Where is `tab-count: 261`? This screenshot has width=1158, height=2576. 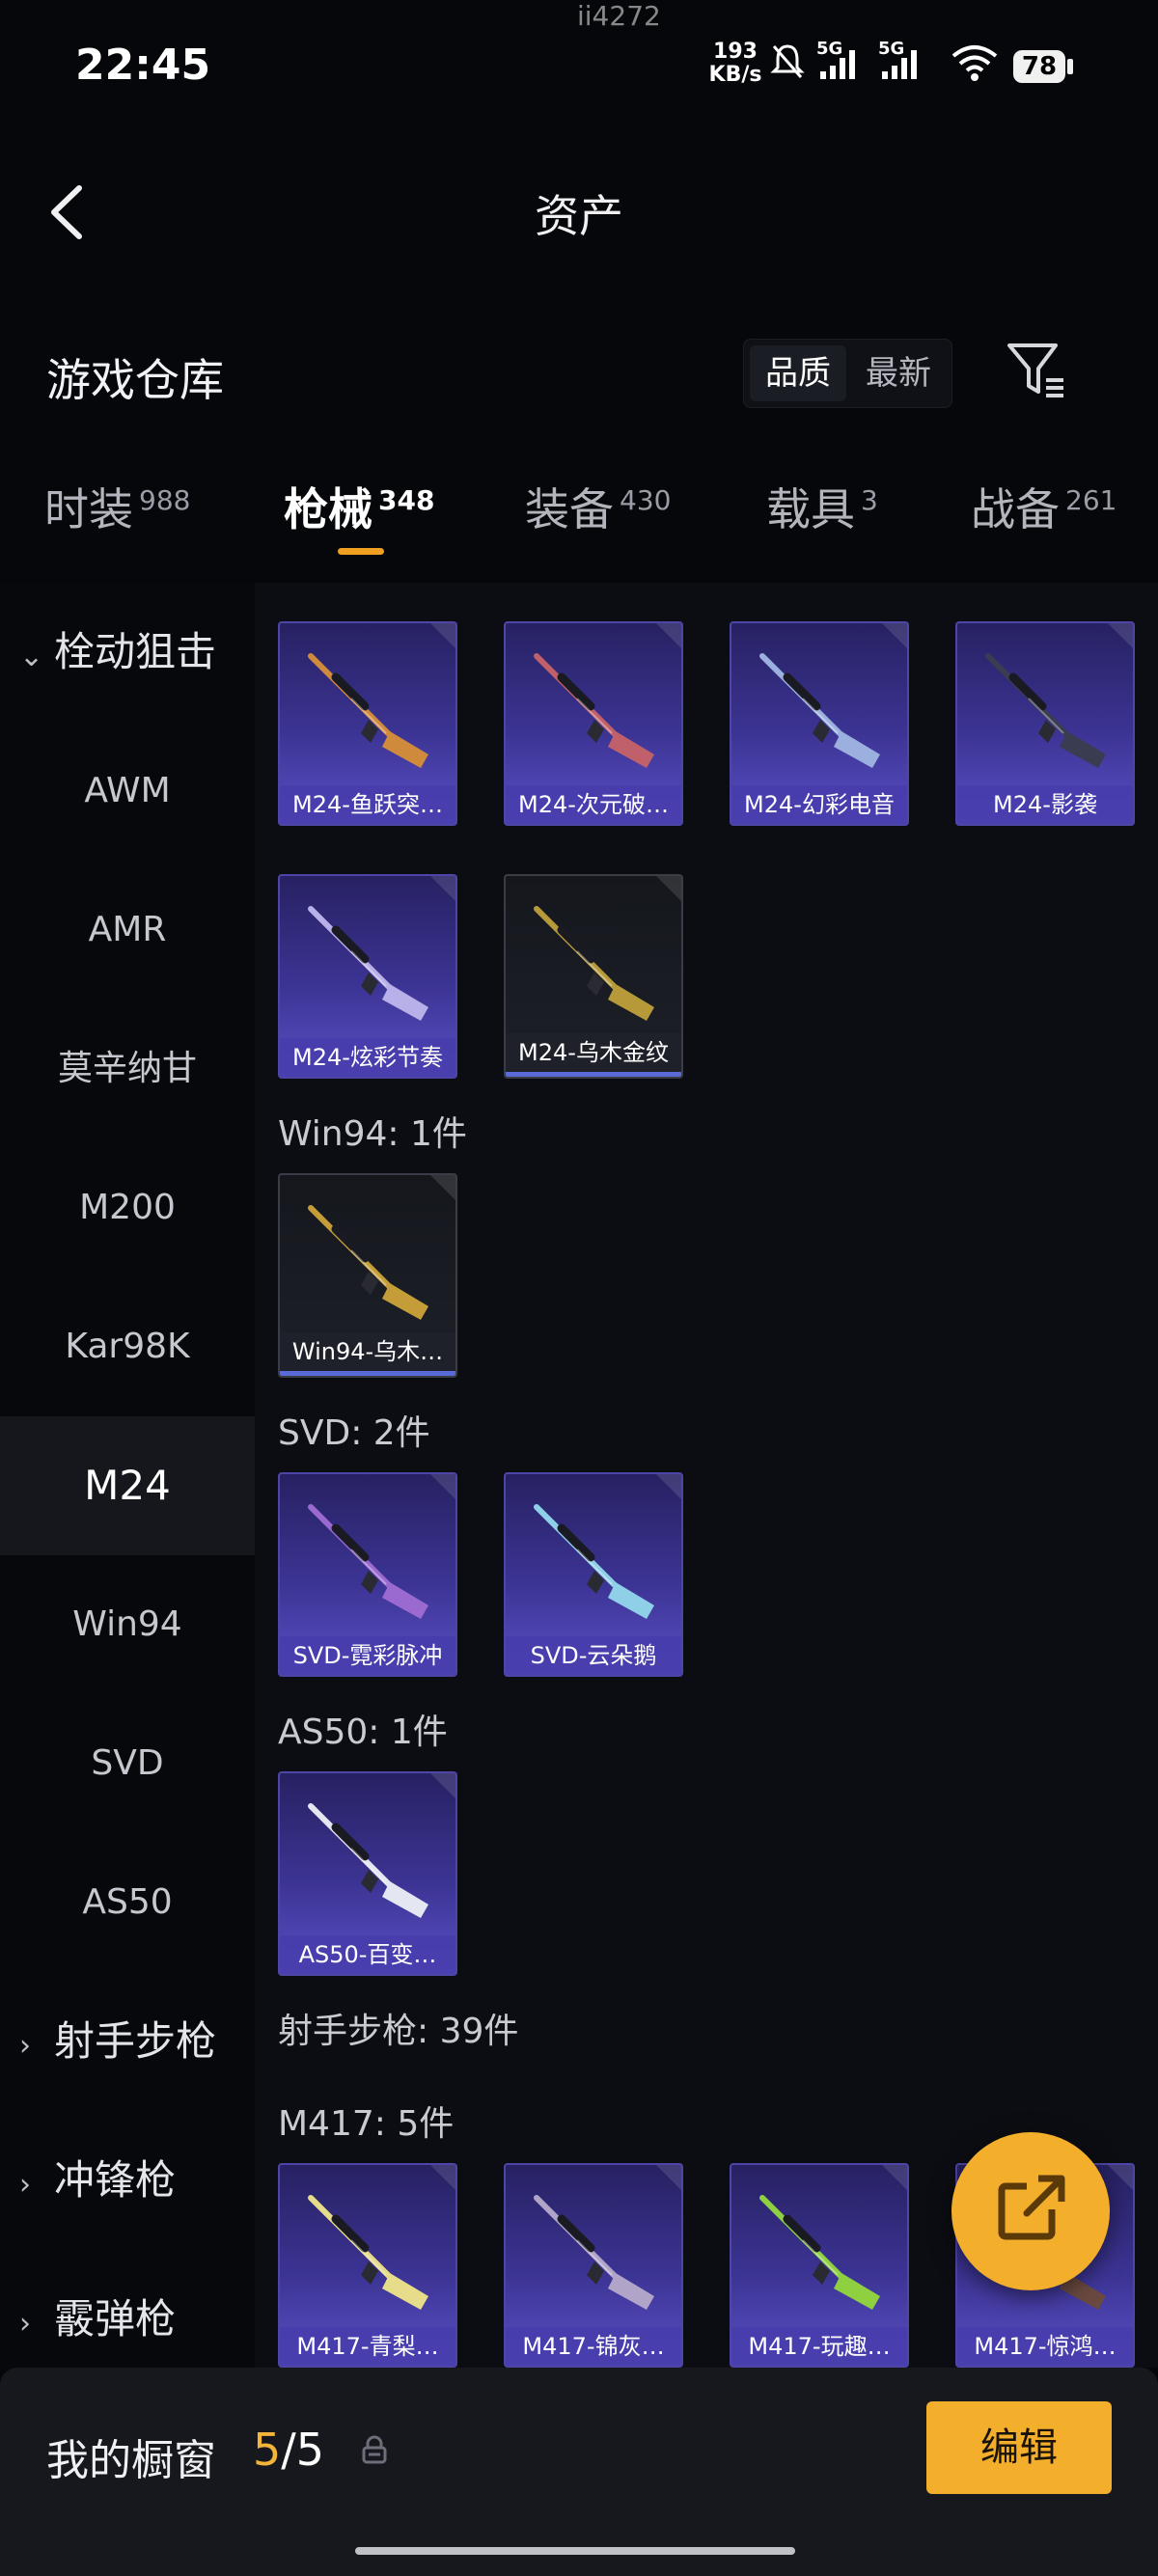 tab-count: 261 is located at coordinates (1091, 500).